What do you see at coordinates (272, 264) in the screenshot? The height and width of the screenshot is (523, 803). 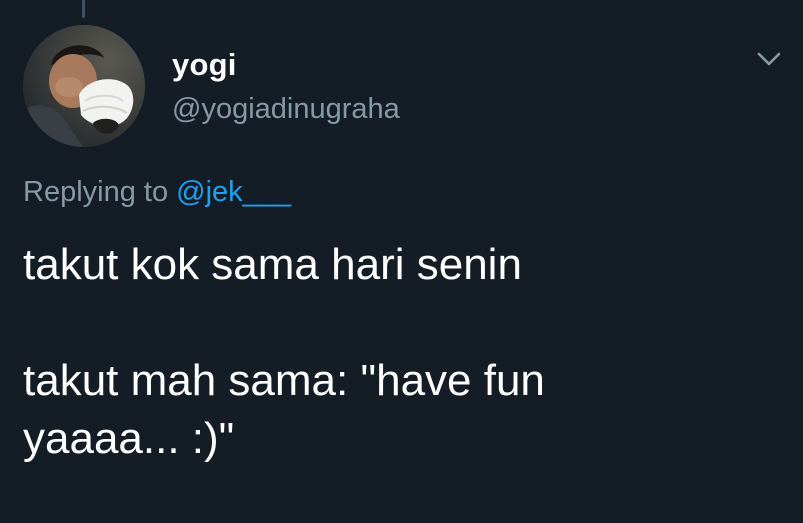 I see `tweet-text-line: takut kok sama hari senin` at bounding box center [272, 264].